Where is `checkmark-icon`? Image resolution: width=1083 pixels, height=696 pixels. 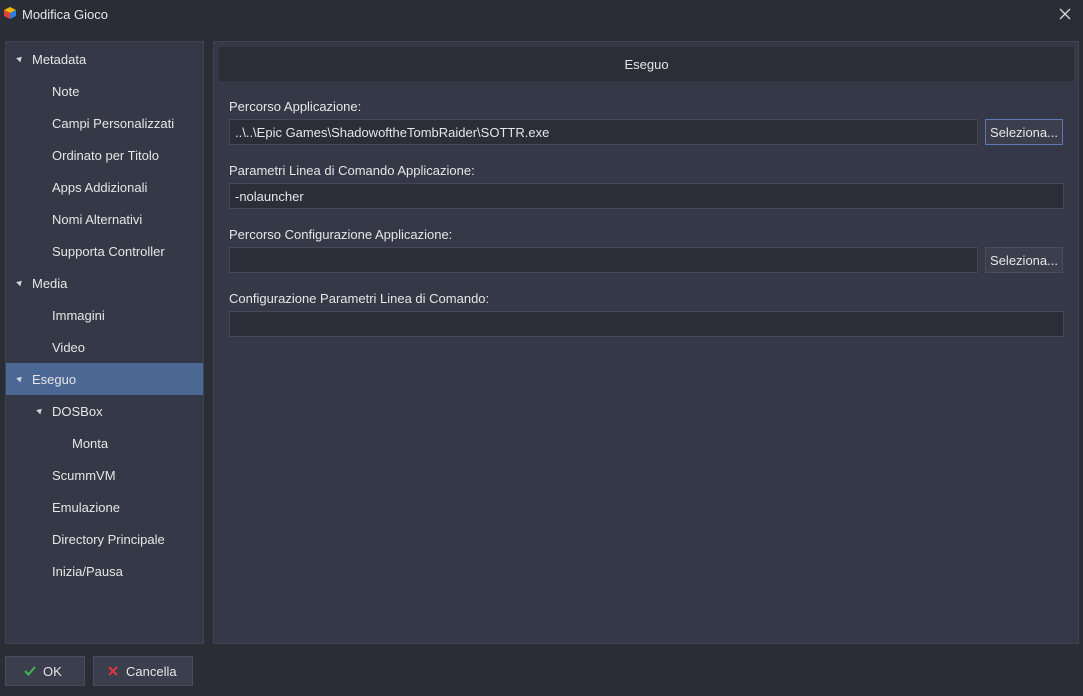
checkmark-icon is located at coordinates (30, 671).